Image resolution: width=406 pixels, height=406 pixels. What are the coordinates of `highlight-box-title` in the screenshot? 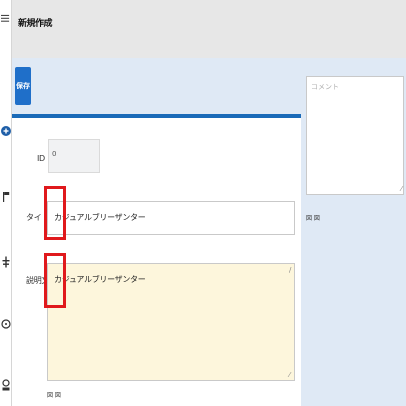 It's located at (55, 213).